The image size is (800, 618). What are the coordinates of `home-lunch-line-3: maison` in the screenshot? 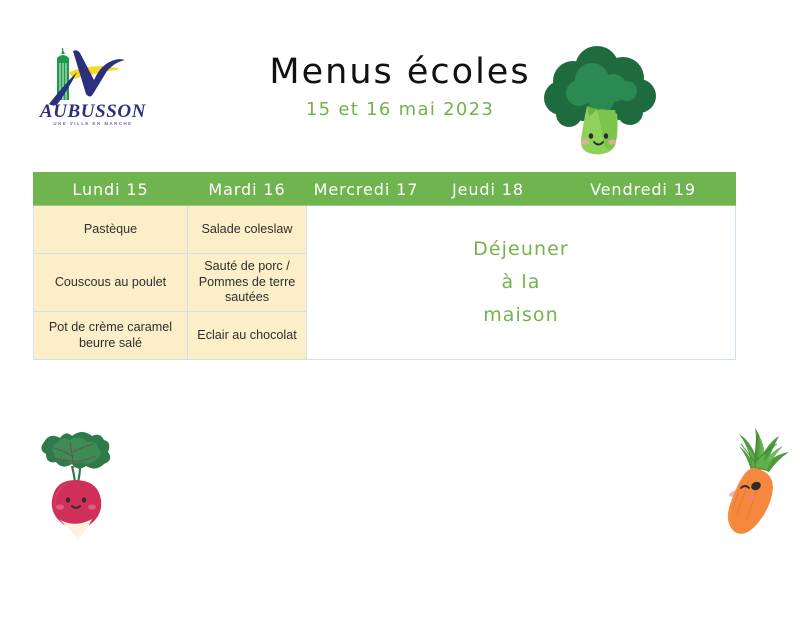 It's located at (521, 315).